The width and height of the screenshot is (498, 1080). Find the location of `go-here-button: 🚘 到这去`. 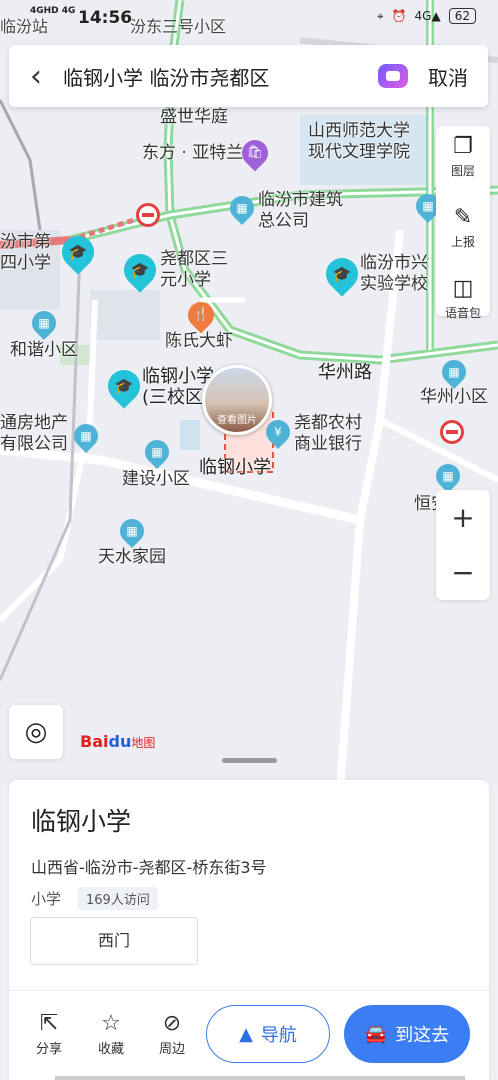

go-here-button: 🚘 到这去 is located at coordinates (407, 1034).